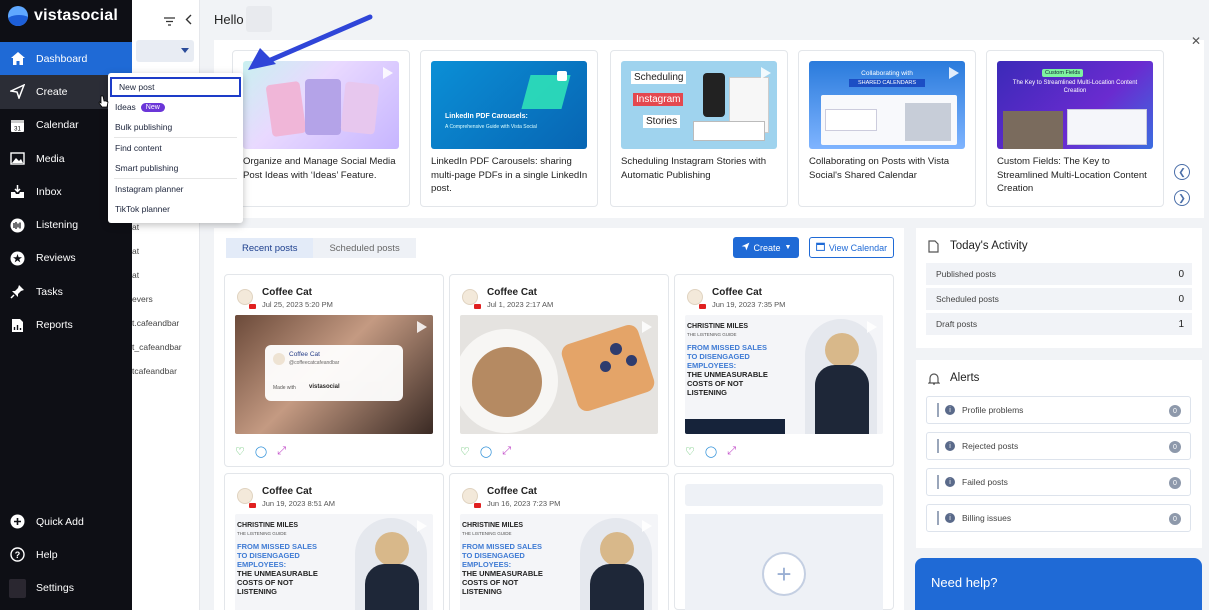  I want to click on sidebar-item-reports: Reports, so click(66, 324).